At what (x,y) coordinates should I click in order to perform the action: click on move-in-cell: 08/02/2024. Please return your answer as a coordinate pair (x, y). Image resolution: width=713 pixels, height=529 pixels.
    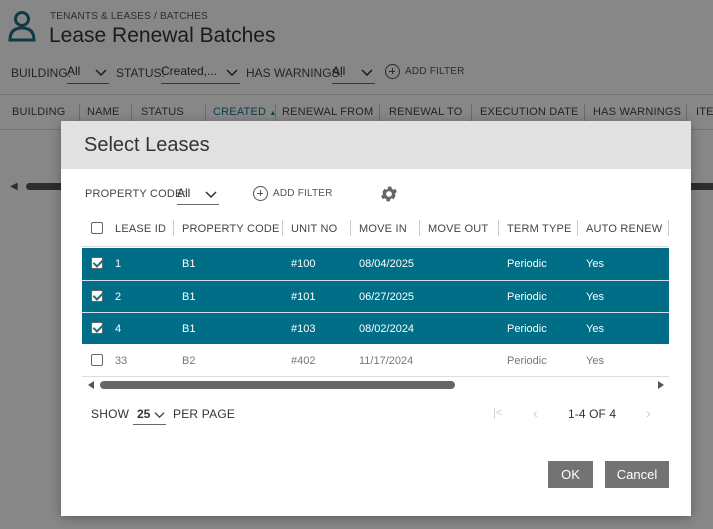
    Looking at the image, I should click on (387, 329).